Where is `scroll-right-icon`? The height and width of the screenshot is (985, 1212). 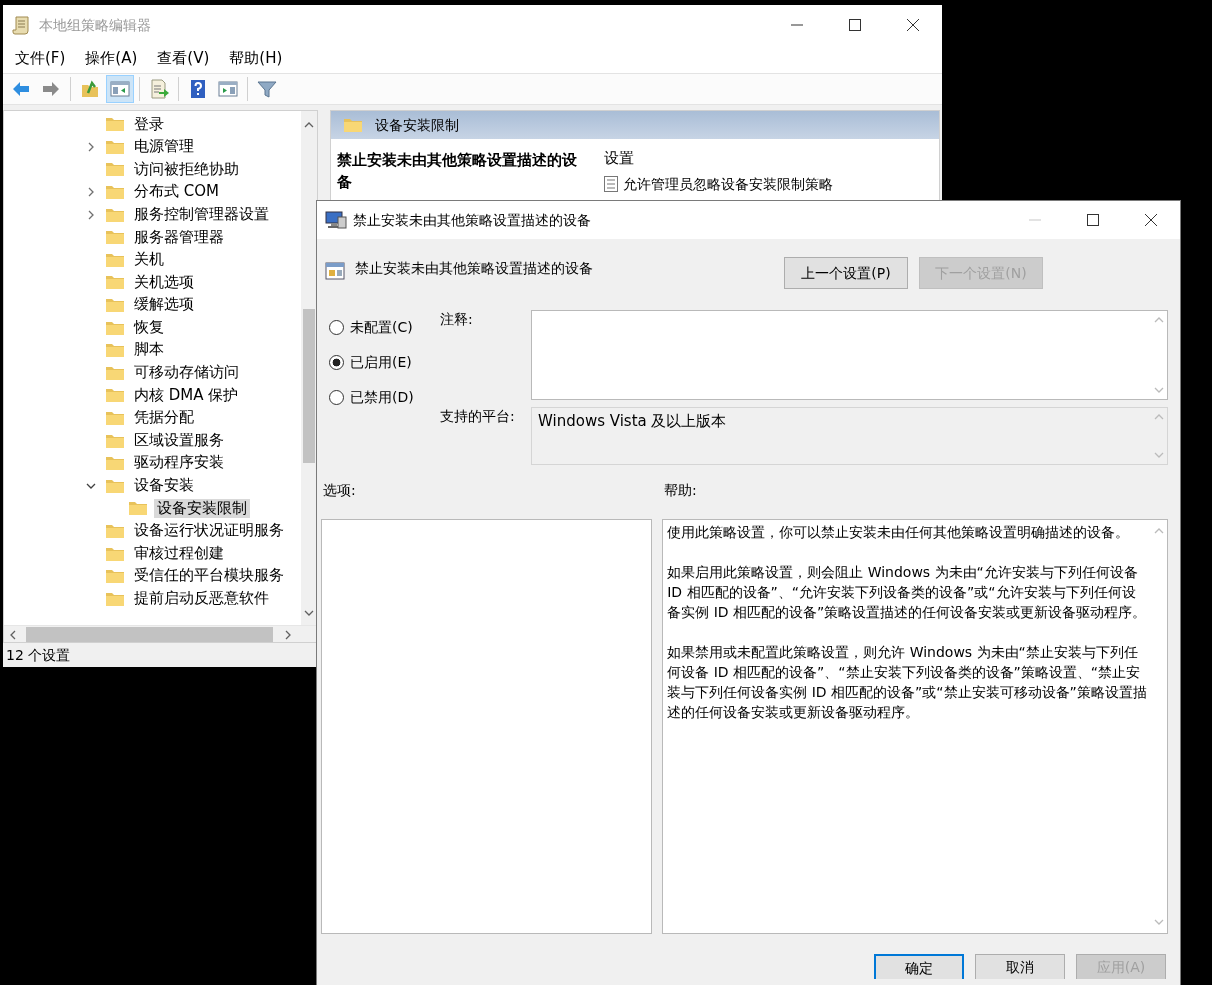 scroll-right-icon is located at coordinates (288, 634).